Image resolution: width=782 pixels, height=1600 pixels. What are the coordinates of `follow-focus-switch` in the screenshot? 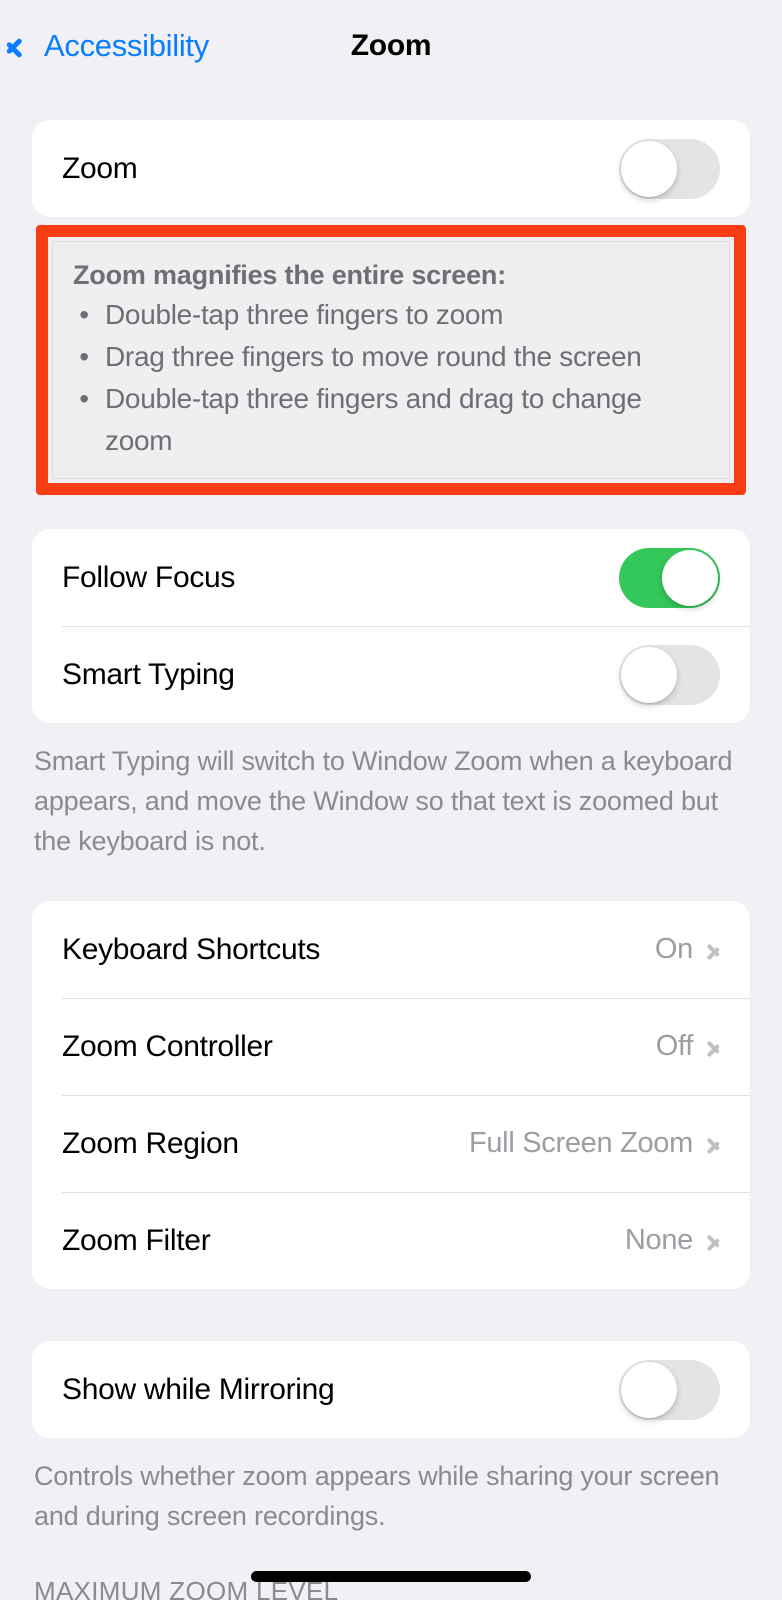 It's located at (669, 577).